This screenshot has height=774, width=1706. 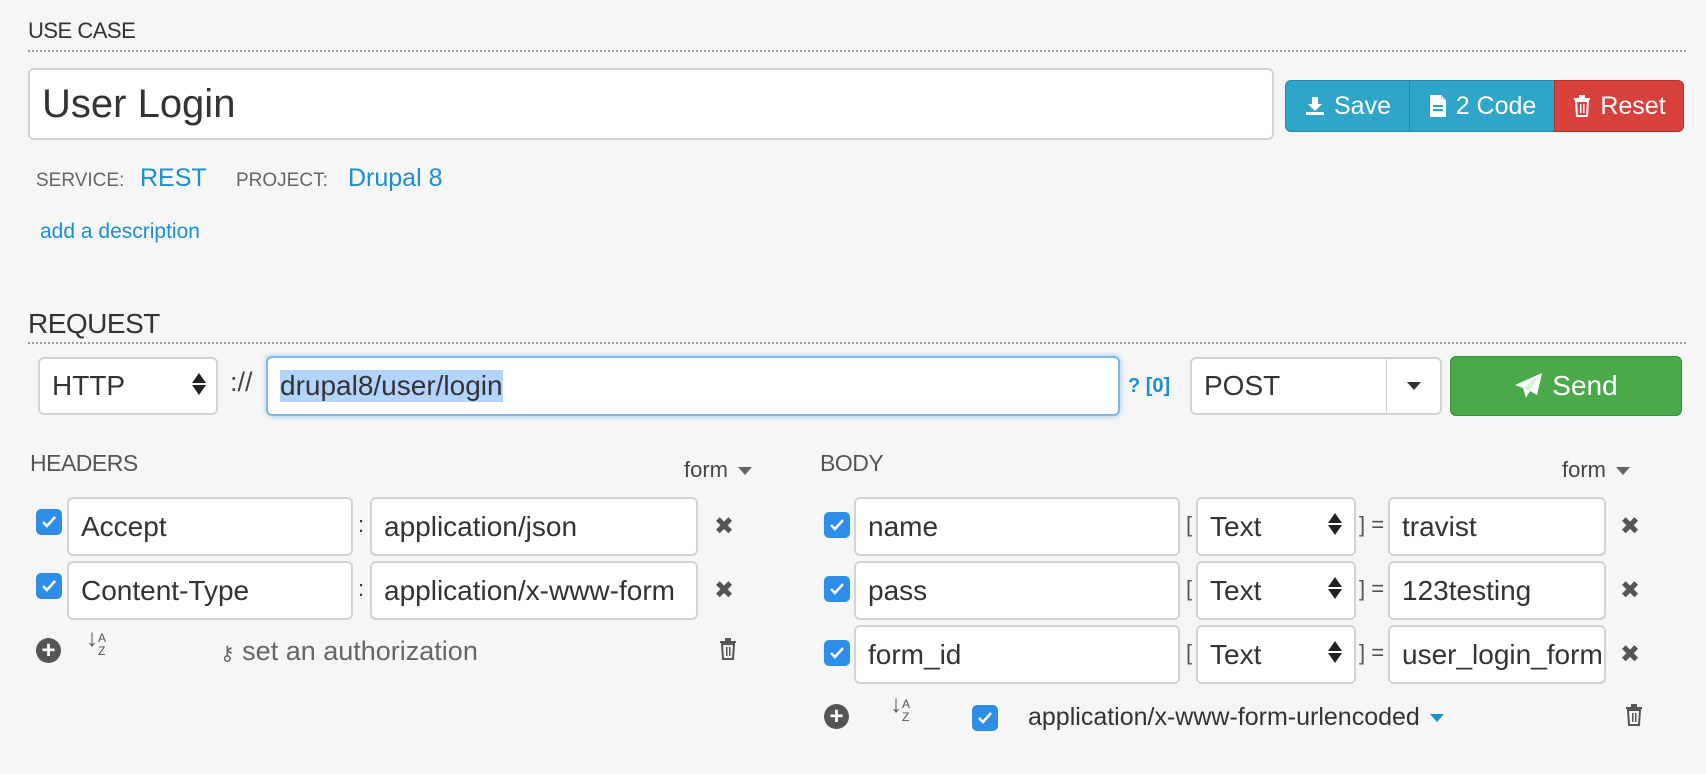 What do you see at coordinates (706, 469) in the screenshot?
I see `headers-mode-label: form` at bounding box center [706, 469].